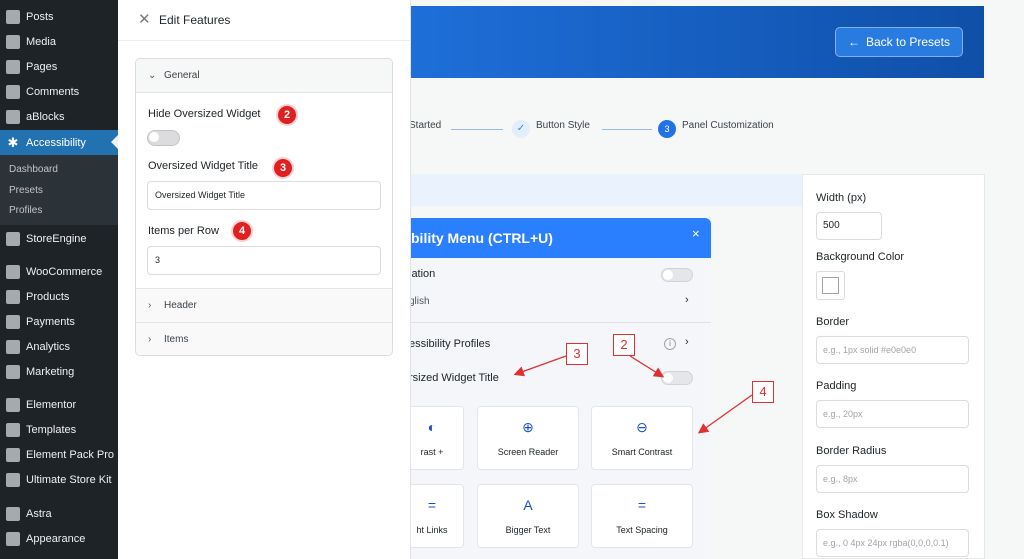  I want to click on annotation-callout-4: 4, so click(763, 392).